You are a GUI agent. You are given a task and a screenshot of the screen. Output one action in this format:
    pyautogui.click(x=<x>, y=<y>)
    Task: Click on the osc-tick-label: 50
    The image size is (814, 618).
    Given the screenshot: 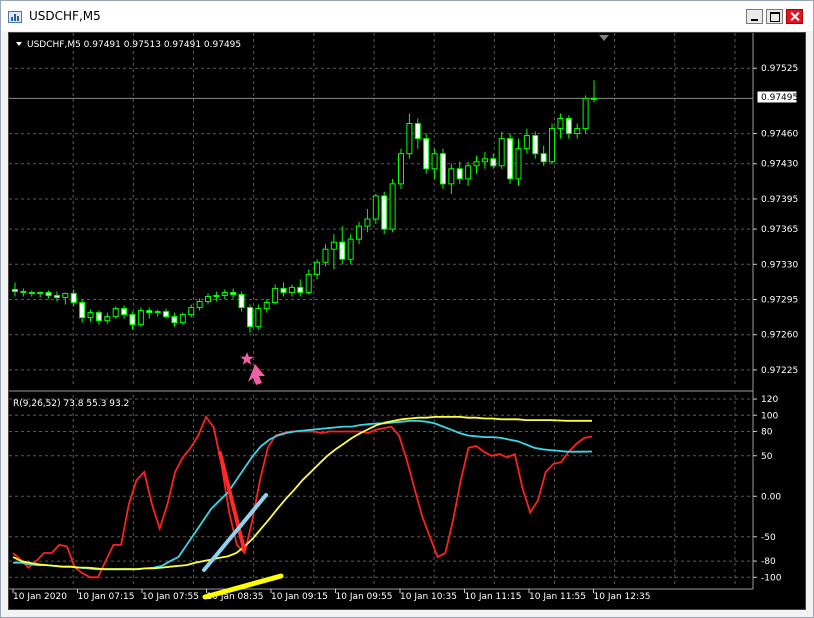 What is the action you would take?
    pyautogui.click(x=767, y=457)
    